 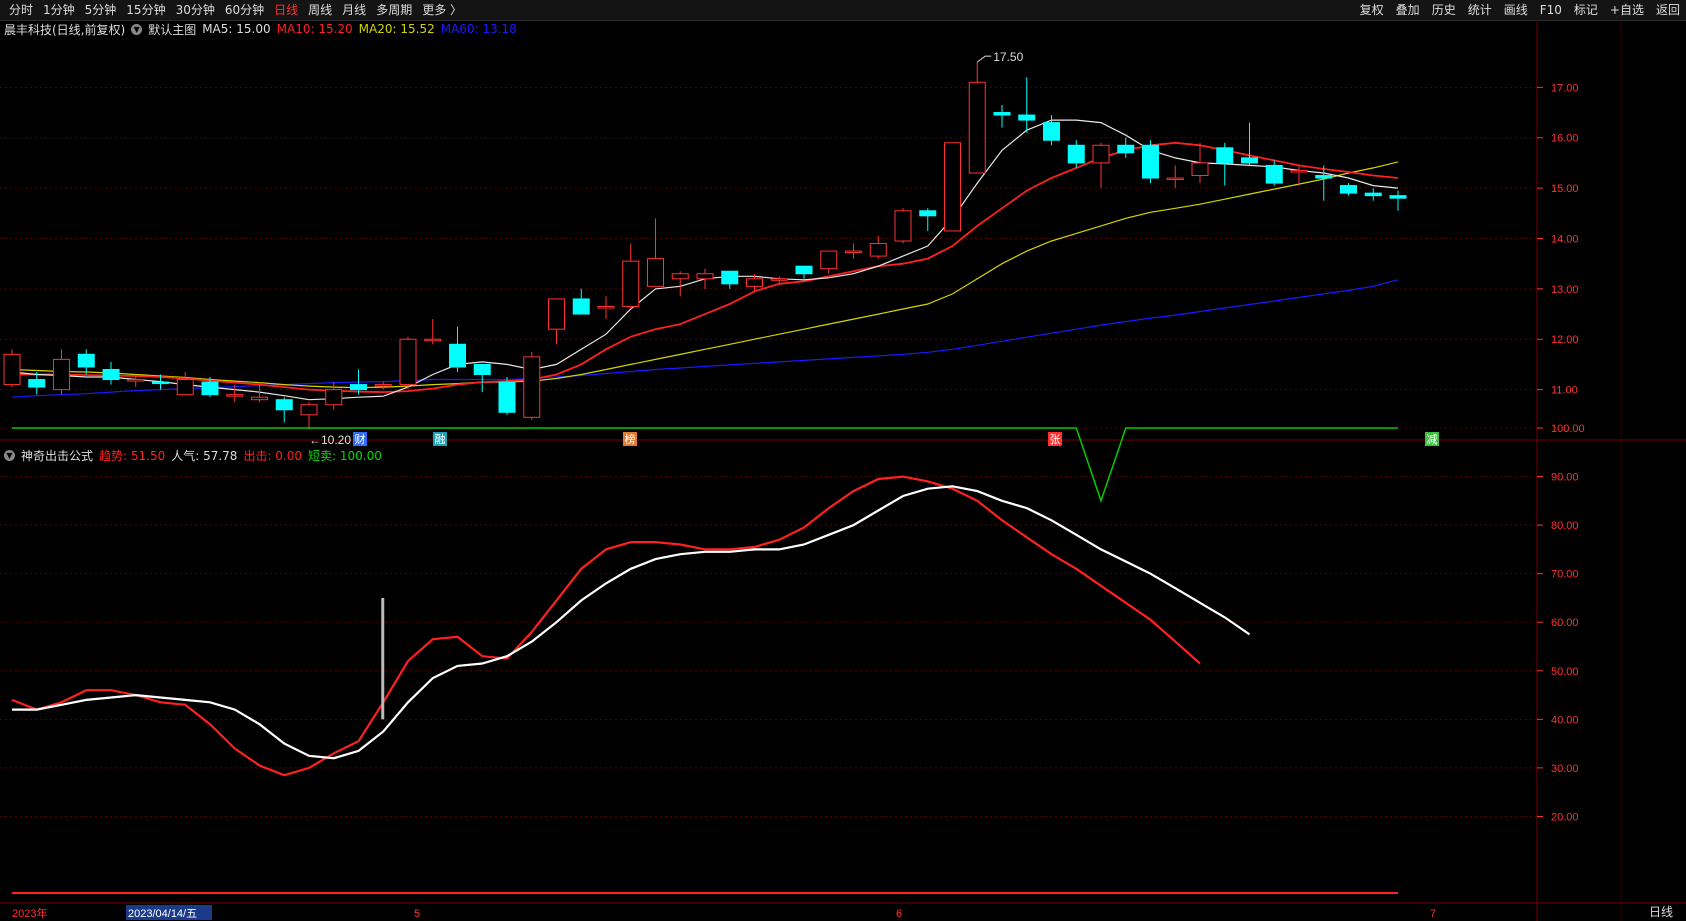 I want to click on period-tab-9: 多周期, so click(x=394, y=10).